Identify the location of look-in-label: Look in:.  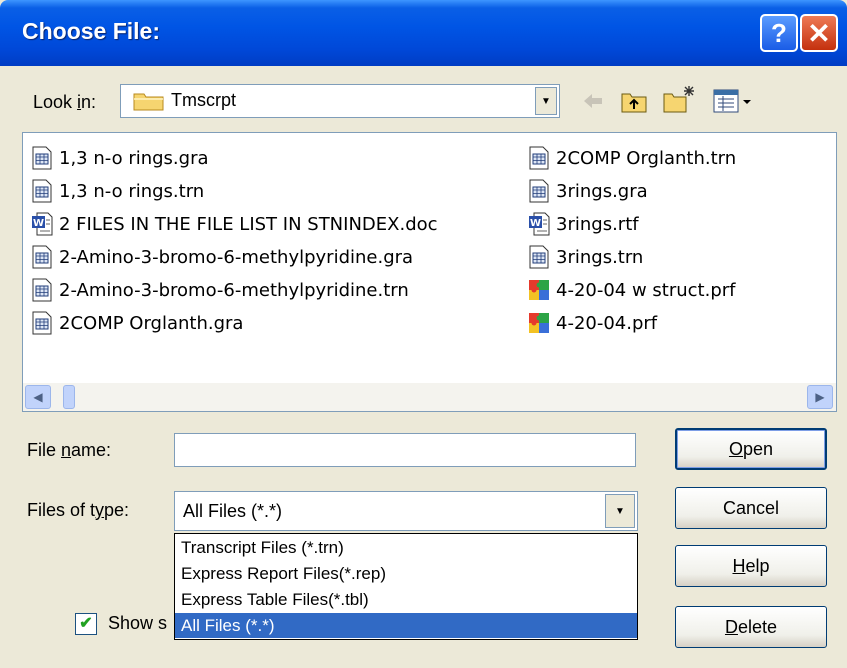
(65, 102).